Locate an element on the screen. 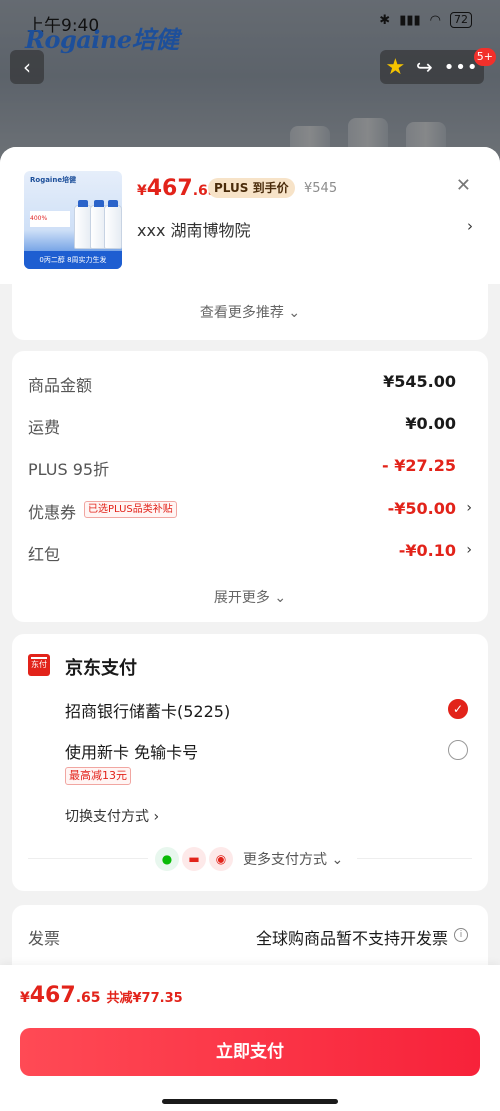  price-currency: ¥ is located at coordinates (142, 191).